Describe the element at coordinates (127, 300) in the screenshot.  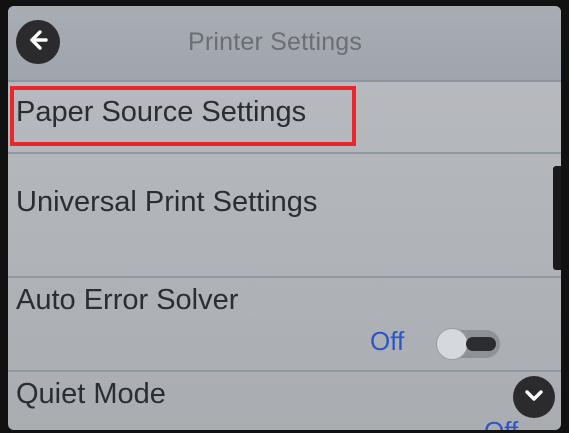
I see `menu-item-label: Auto Error Solver` at that location.